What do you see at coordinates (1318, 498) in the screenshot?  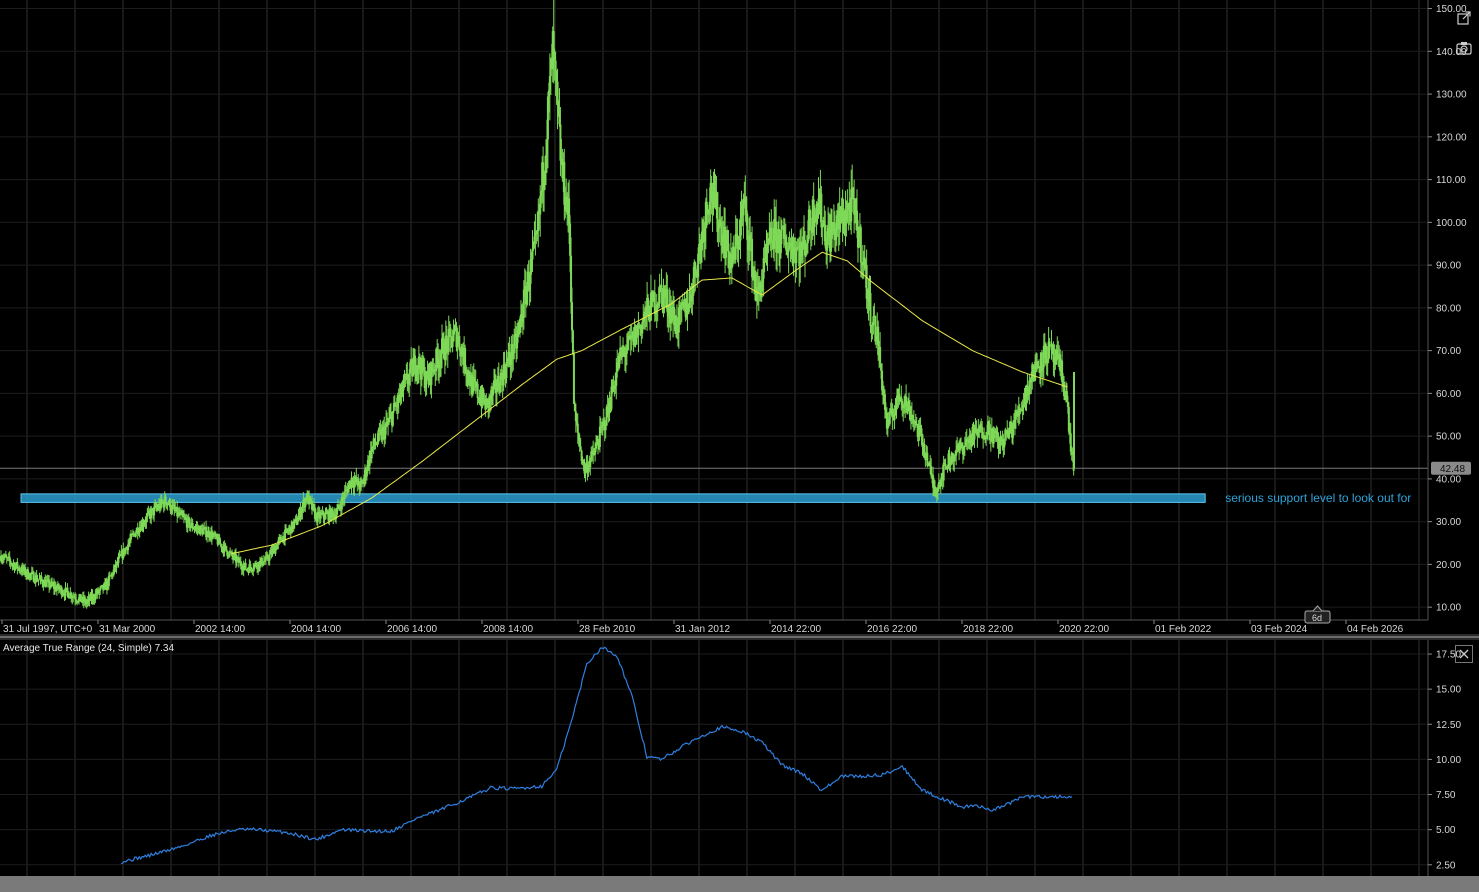 I see `support-annotation: serious support level to look out for` at bounding box center [1318, 498].